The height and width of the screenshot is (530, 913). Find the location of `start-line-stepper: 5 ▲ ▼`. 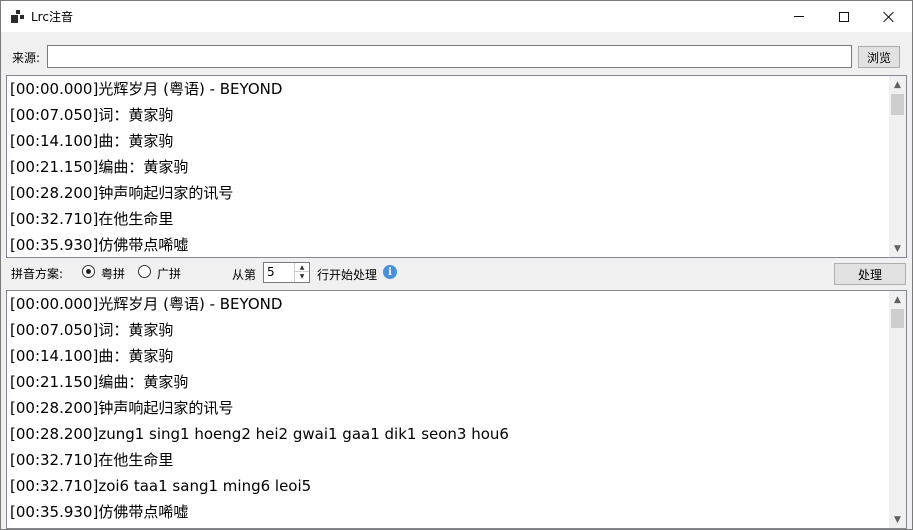

start-line-stepper: 5 ▲ ▼ is located at coordinates (286, 272).